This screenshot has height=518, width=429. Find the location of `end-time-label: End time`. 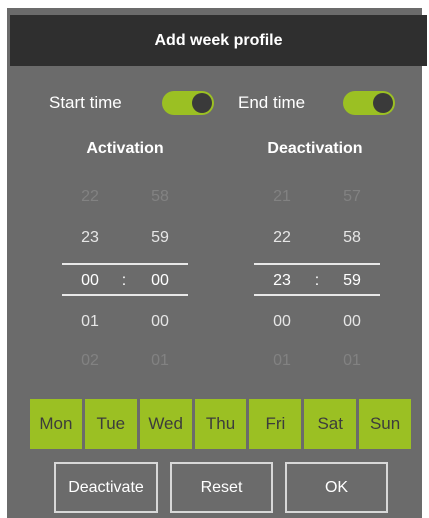

end-time-label: End time is located at coordinates (272, 102).